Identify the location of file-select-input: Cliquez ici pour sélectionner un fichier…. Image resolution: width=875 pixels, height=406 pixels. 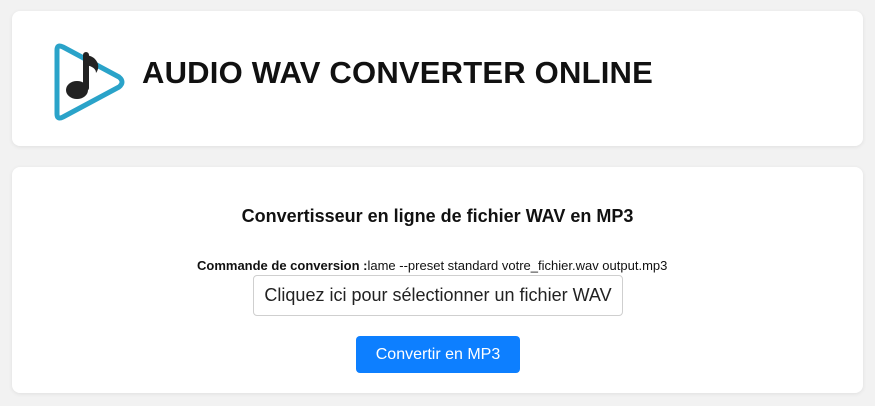
(438, 295).